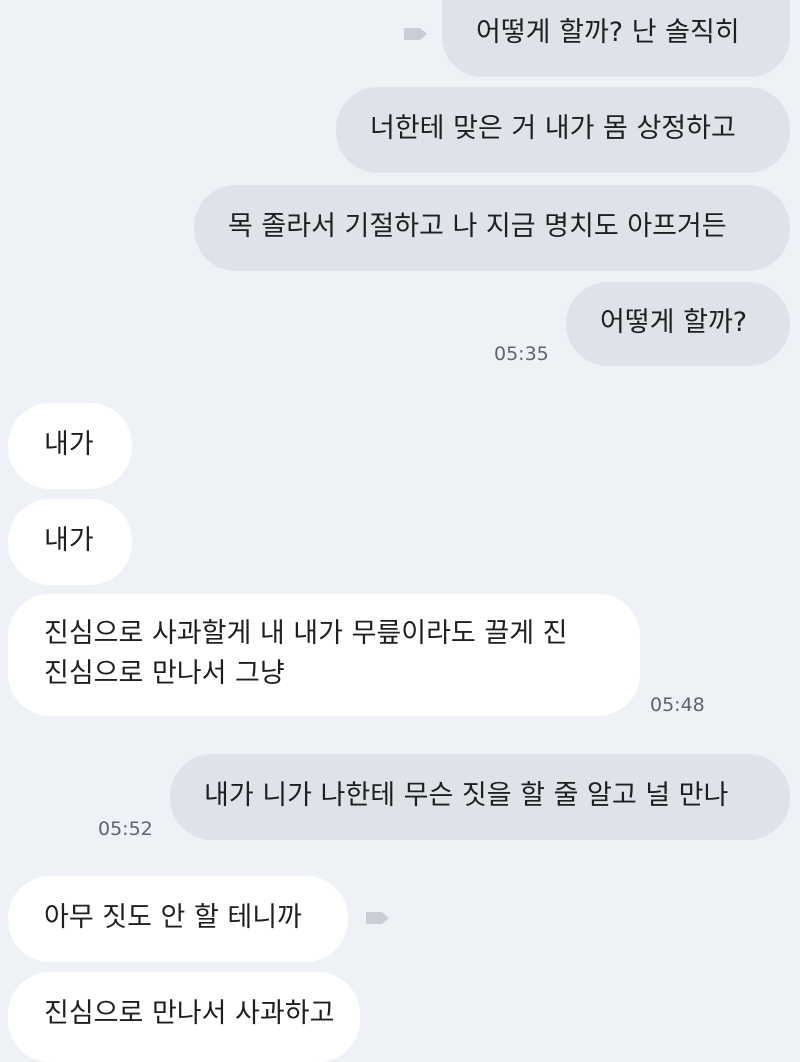  I want to click on message-text: 아무 짓도 안 할 테니까, so click(173, 917).